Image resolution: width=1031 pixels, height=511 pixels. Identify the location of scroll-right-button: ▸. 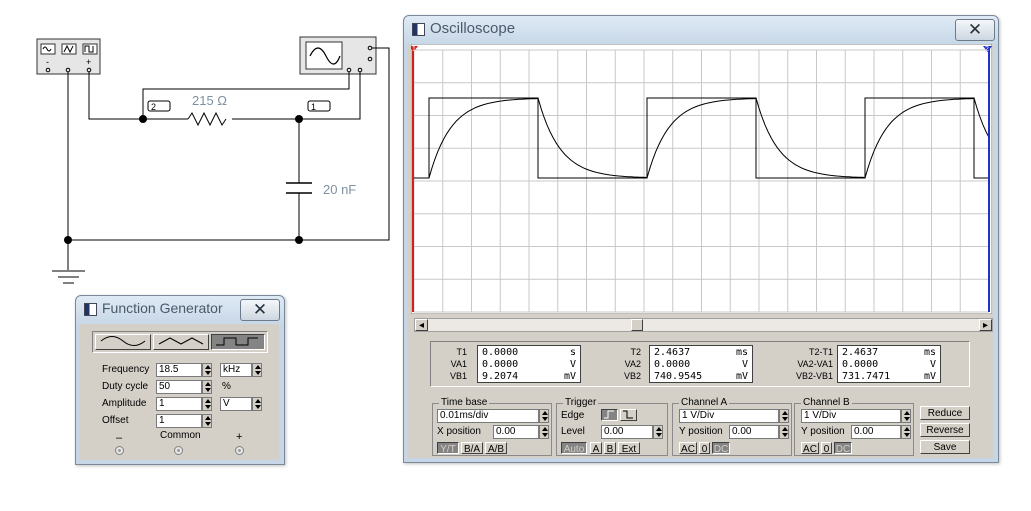
(985, 325).